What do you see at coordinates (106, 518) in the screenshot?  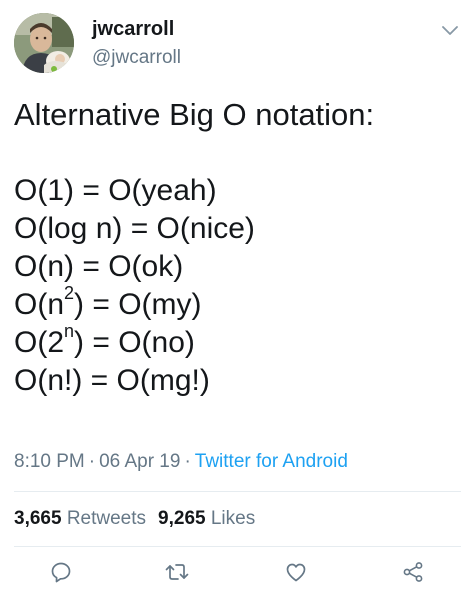 I see `retweets-label: Retweets` at bounding box center [106, 518].